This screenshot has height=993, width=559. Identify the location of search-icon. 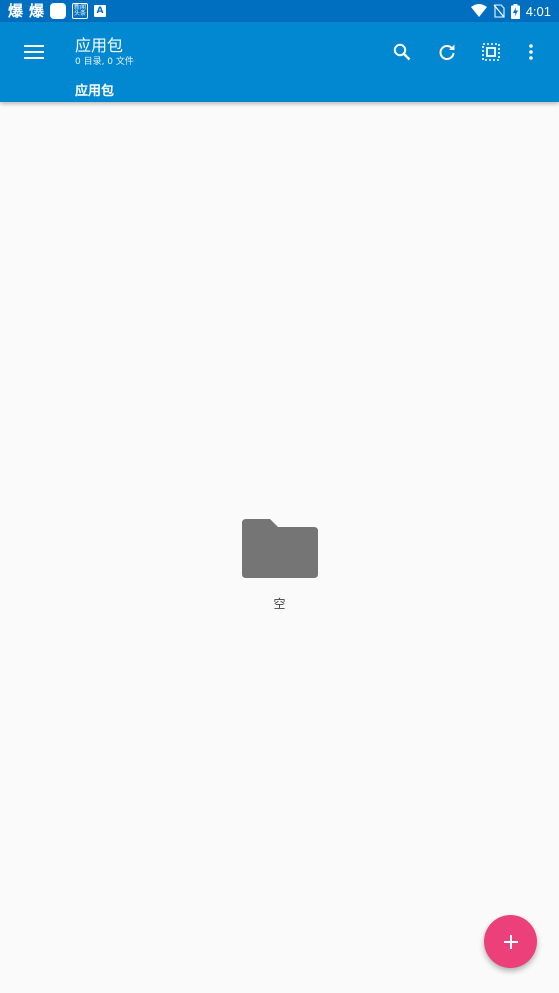
(402, 52).